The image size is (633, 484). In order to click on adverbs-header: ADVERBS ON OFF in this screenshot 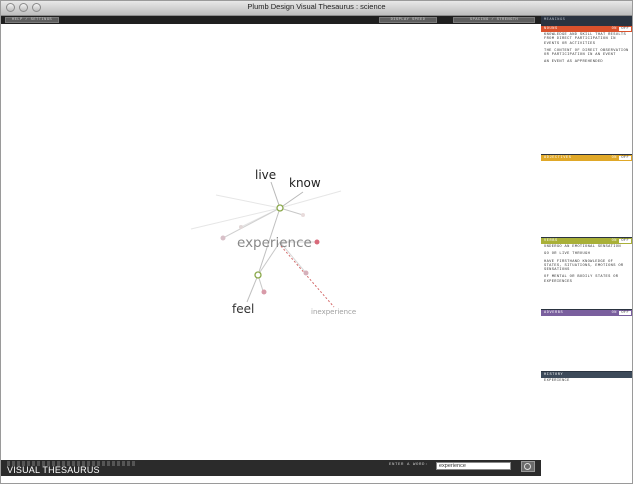, I will do `click(586, 313)`.